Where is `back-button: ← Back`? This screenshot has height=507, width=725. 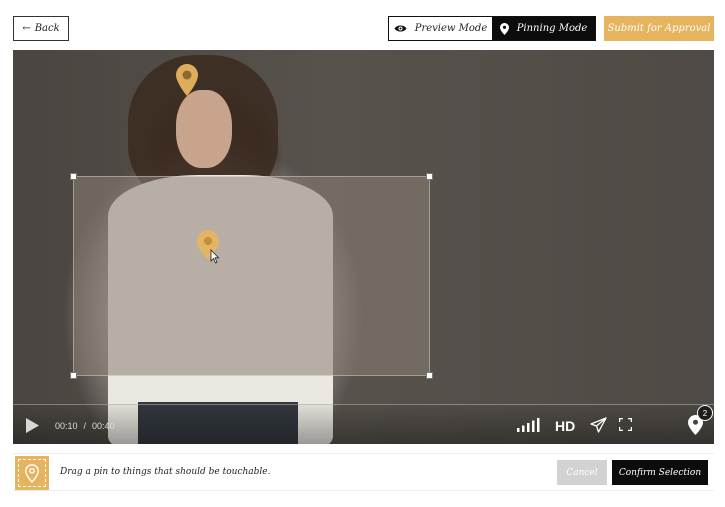
back-button: ← Back is located at coordinates (41, 28).